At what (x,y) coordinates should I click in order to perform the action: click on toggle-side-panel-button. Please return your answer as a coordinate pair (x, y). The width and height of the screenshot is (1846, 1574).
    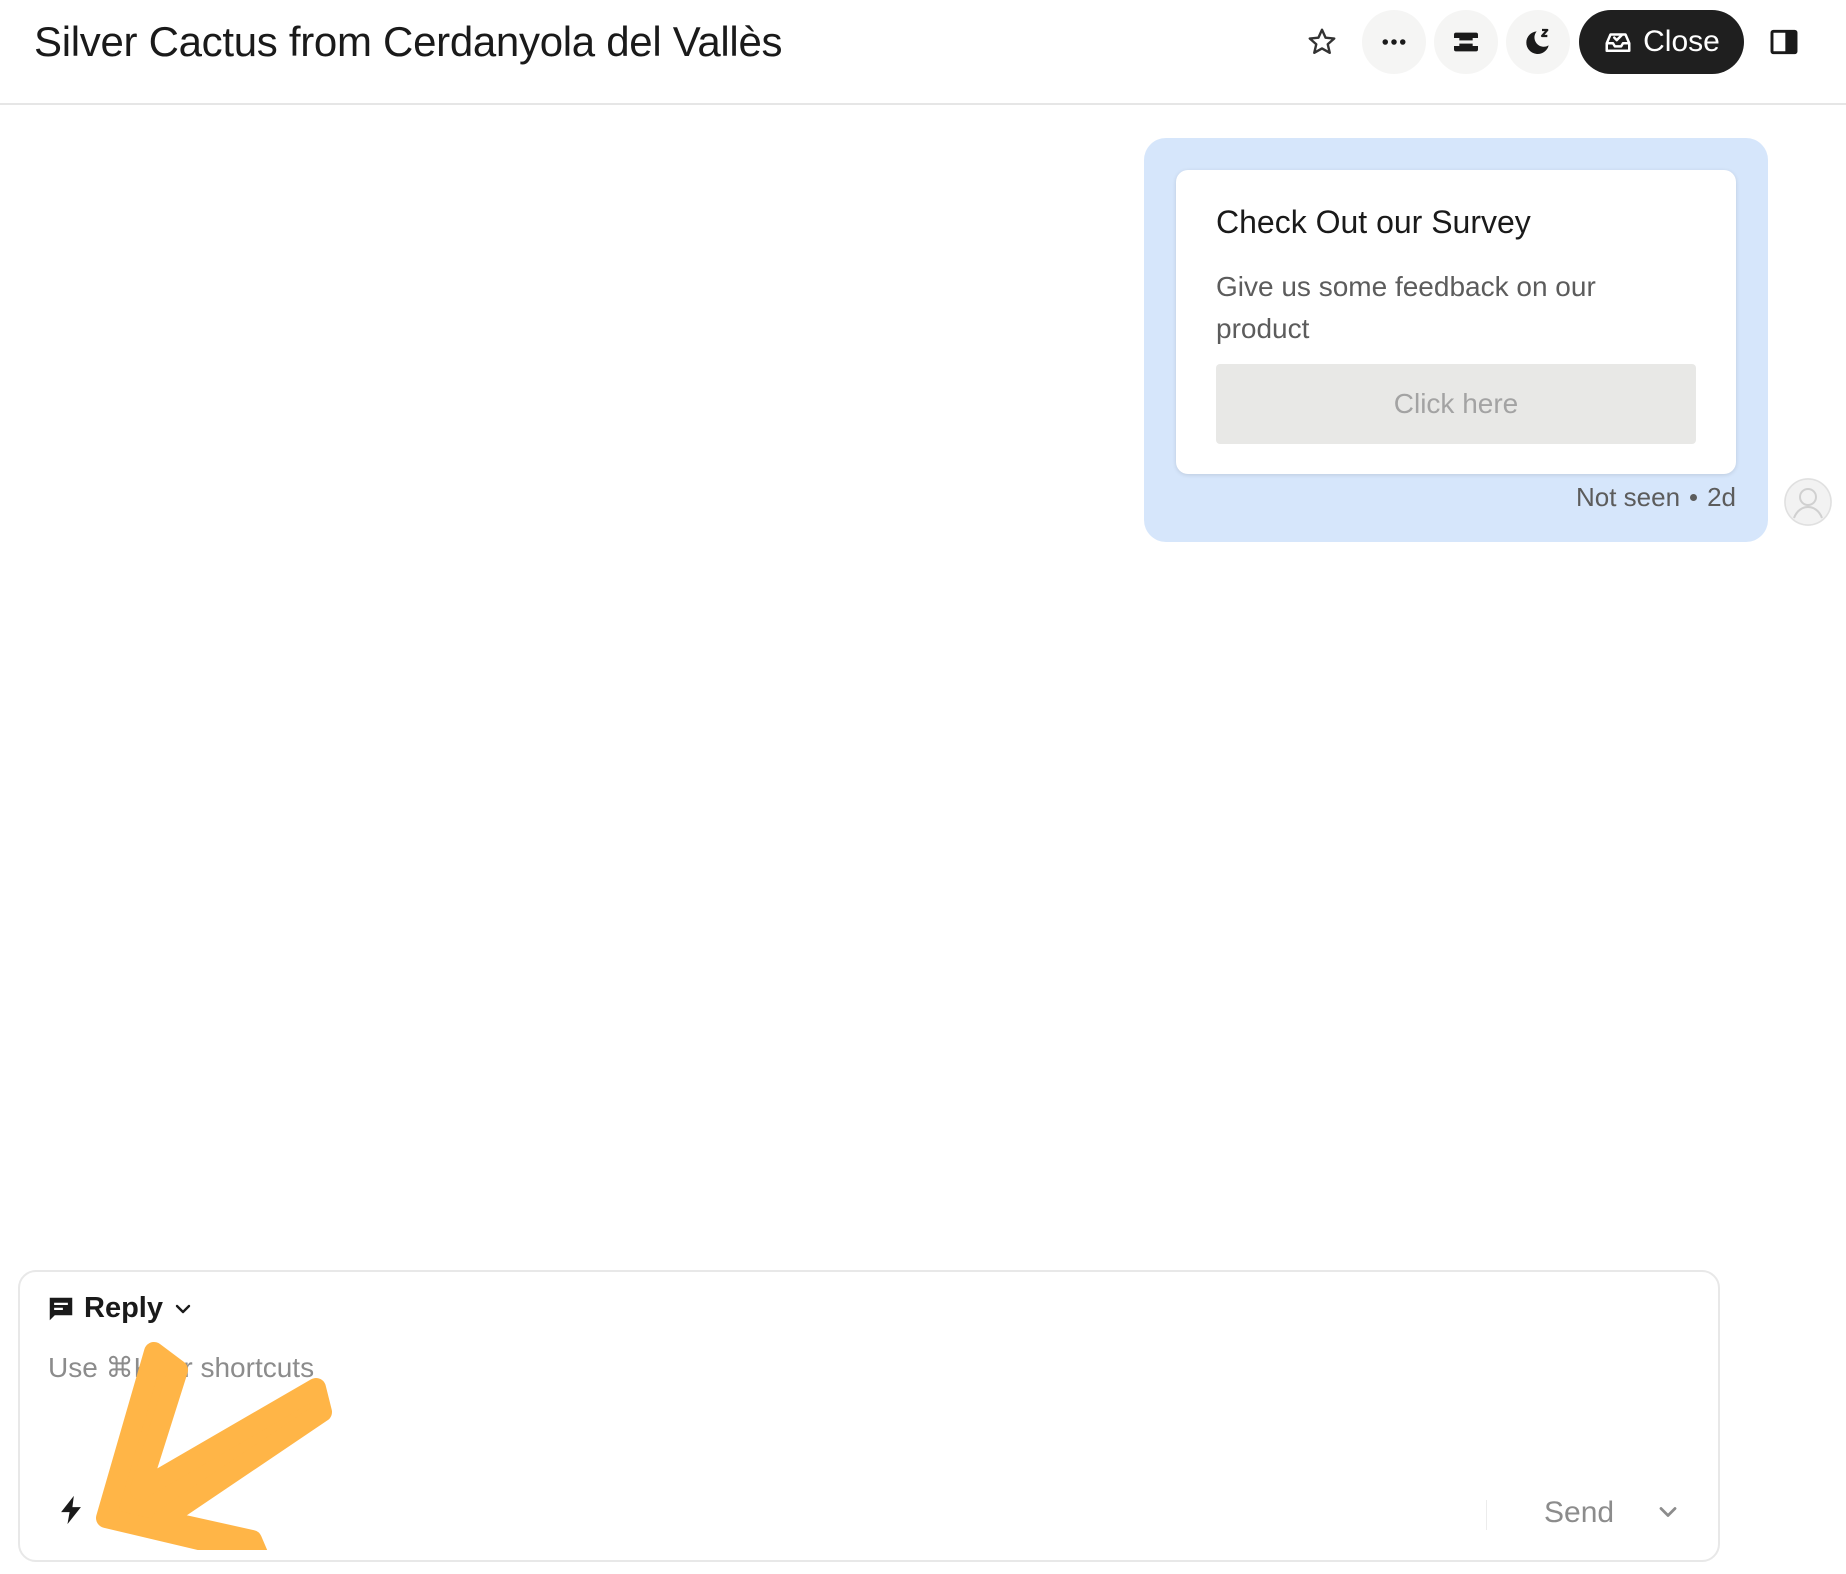
    Looking at the image, I should click on (1784, 42).